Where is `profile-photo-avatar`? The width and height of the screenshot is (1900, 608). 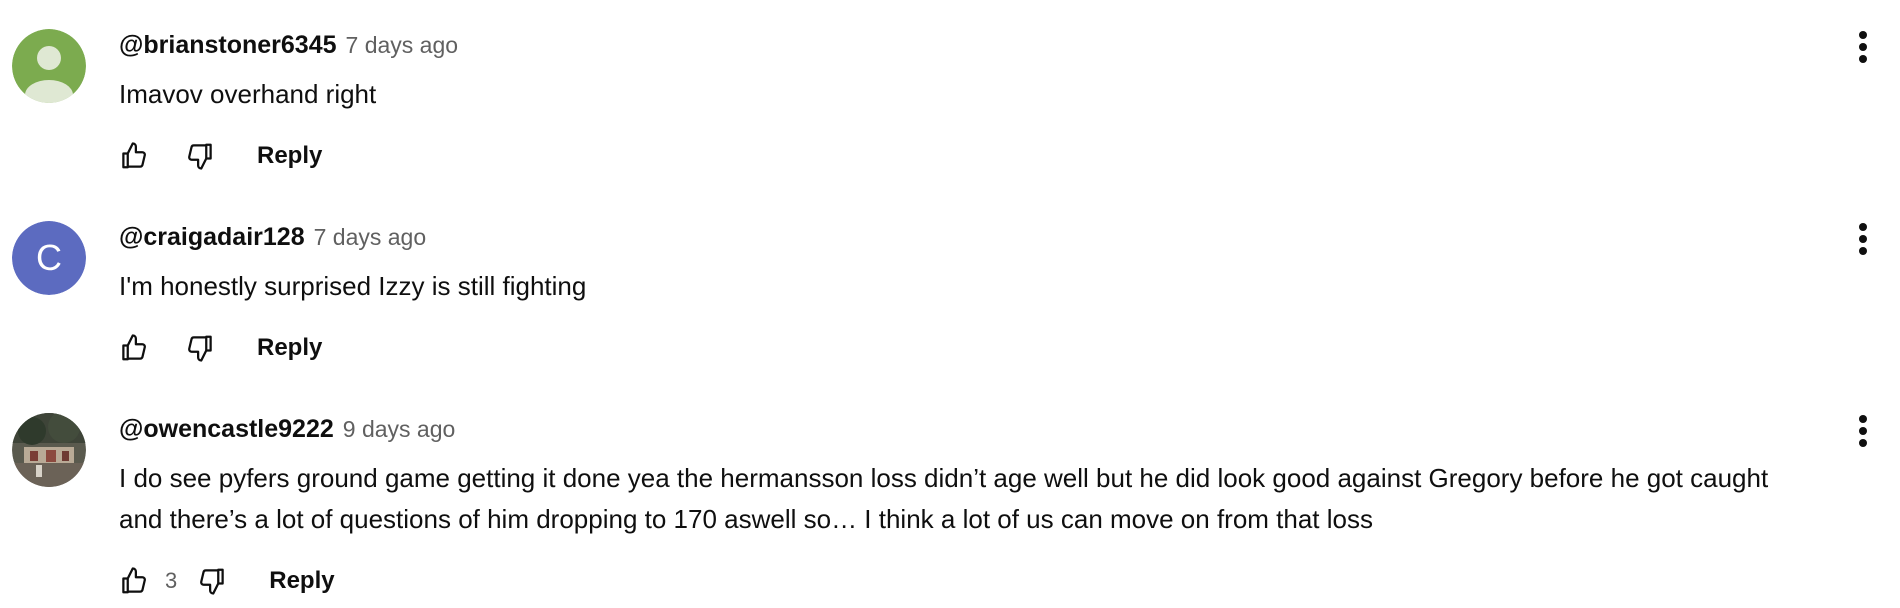
profile-photo-avatar is located at coordinates (49, 450).